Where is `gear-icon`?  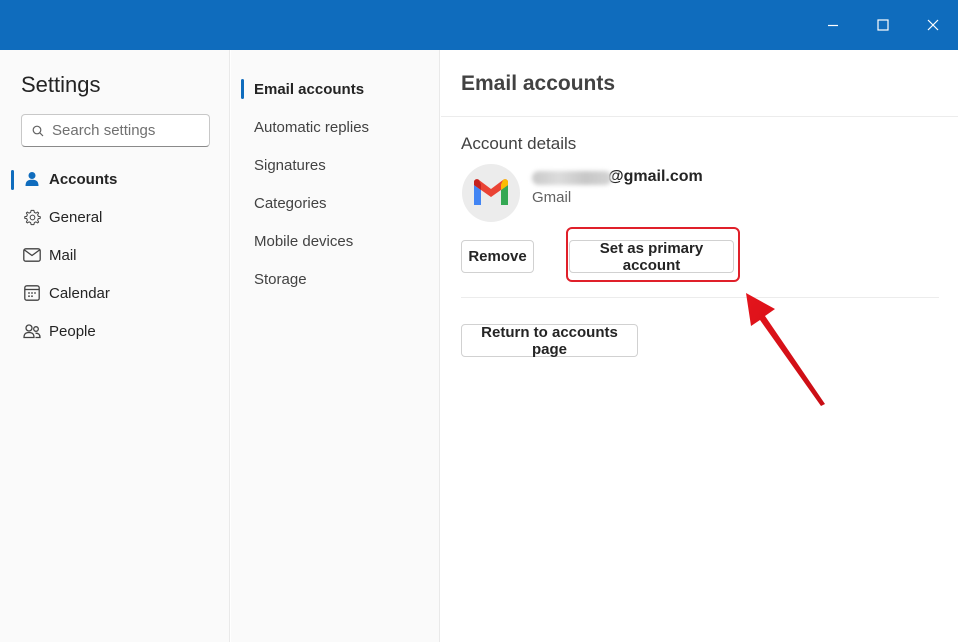 gear-icon is located at coordinates (32, 217).